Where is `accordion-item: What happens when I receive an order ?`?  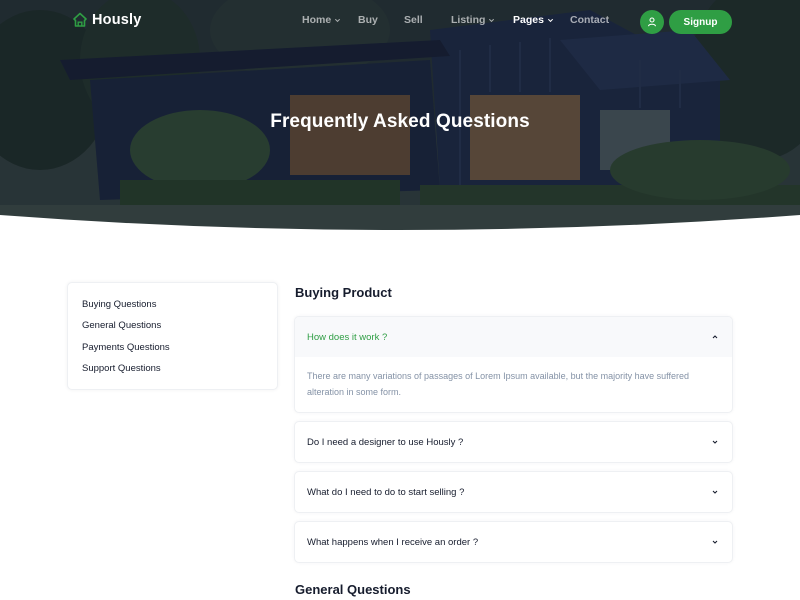
accordion-item: What happens when I receive an order ? is located at coordinates (513, 542).